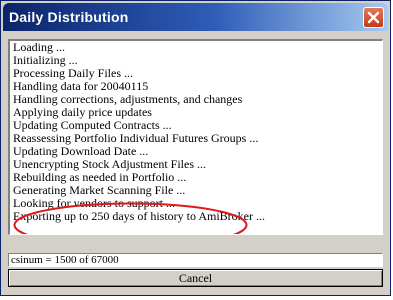  What do you see at coordinates (130, 218) in the screenshot?
I see `highlight-ellipse` at bounding box center [130, 218].